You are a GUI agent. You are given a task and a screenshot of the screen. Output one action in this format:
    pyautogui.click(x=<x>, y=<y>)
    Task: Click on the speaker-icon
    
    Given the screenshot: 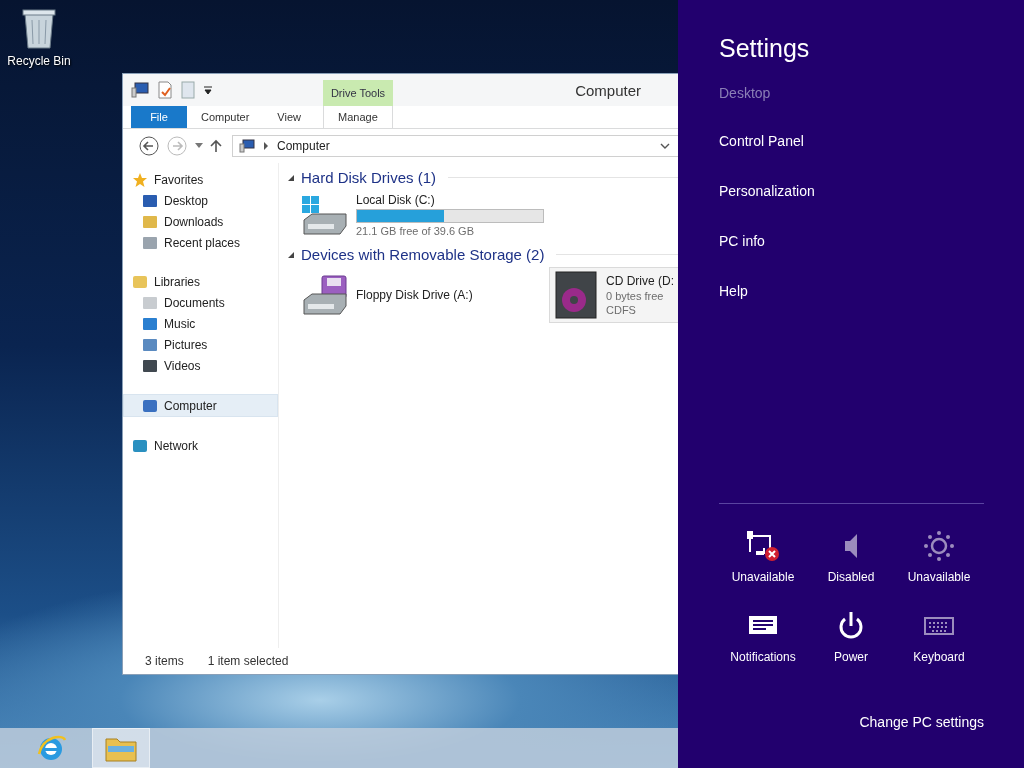 What is the action you would take?
    pyautogui.click(x=851, y=546)
    